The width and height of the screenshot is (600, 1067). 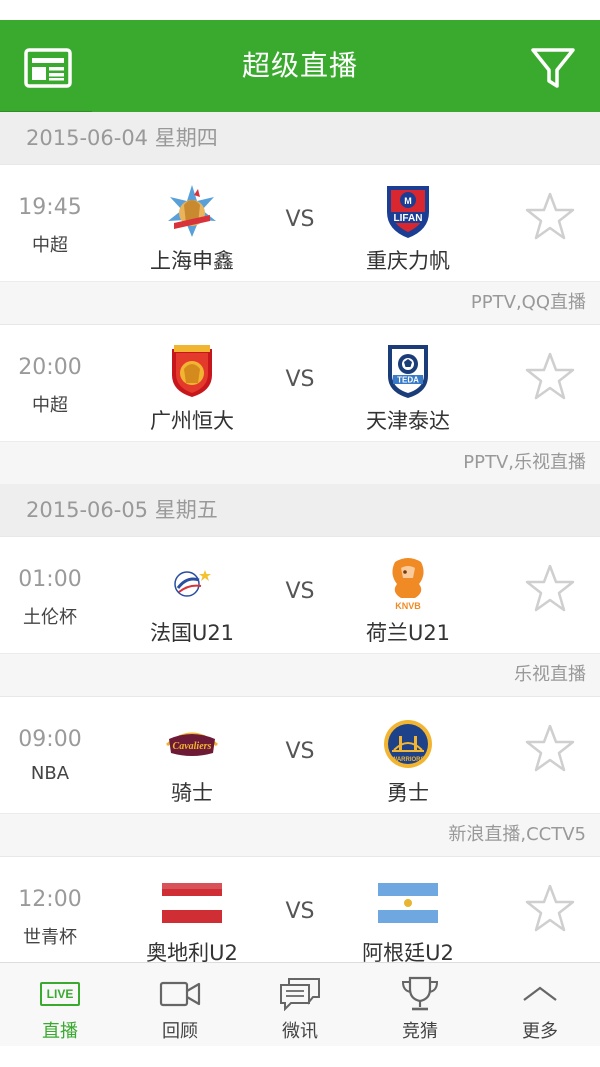 I want to click on app-header: 超级直播, so click(x=300, y=67).